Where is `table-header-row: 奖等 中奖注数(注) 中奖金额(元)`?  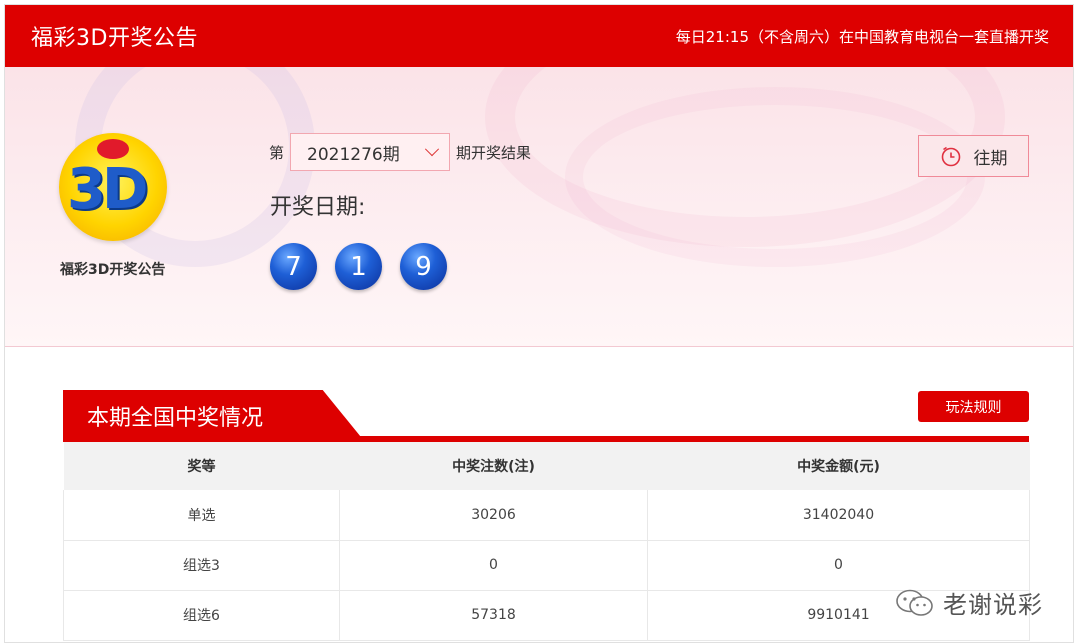 table-header-row: 奖等 中奖注数(注) 中奖金额(元) is located at coordinates (546, 466).